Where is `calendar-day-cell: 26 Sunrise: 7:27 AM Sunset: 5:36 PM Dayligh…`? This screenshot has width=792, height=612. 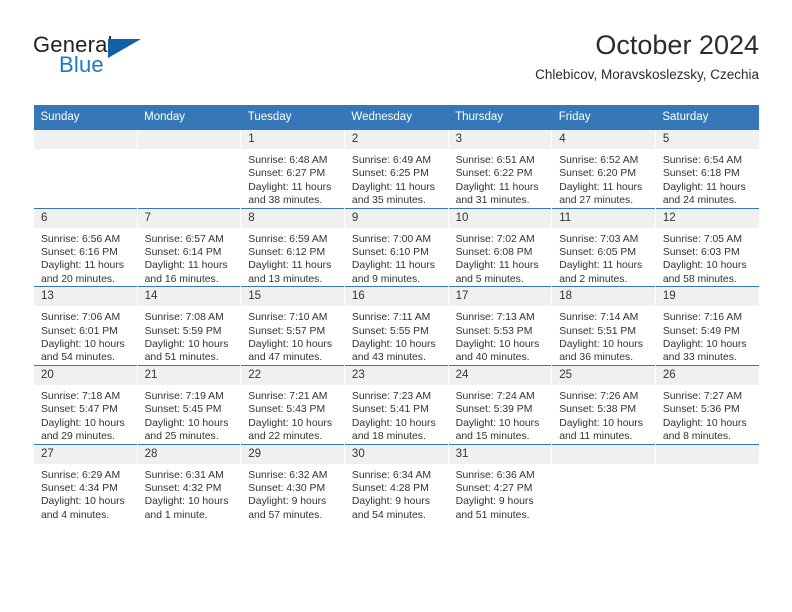 calendar-day-cell: 26 Sunrise: 7:27 AM Sunset: 5:36 PM Dayligh… is located at coordinates (706, 404).